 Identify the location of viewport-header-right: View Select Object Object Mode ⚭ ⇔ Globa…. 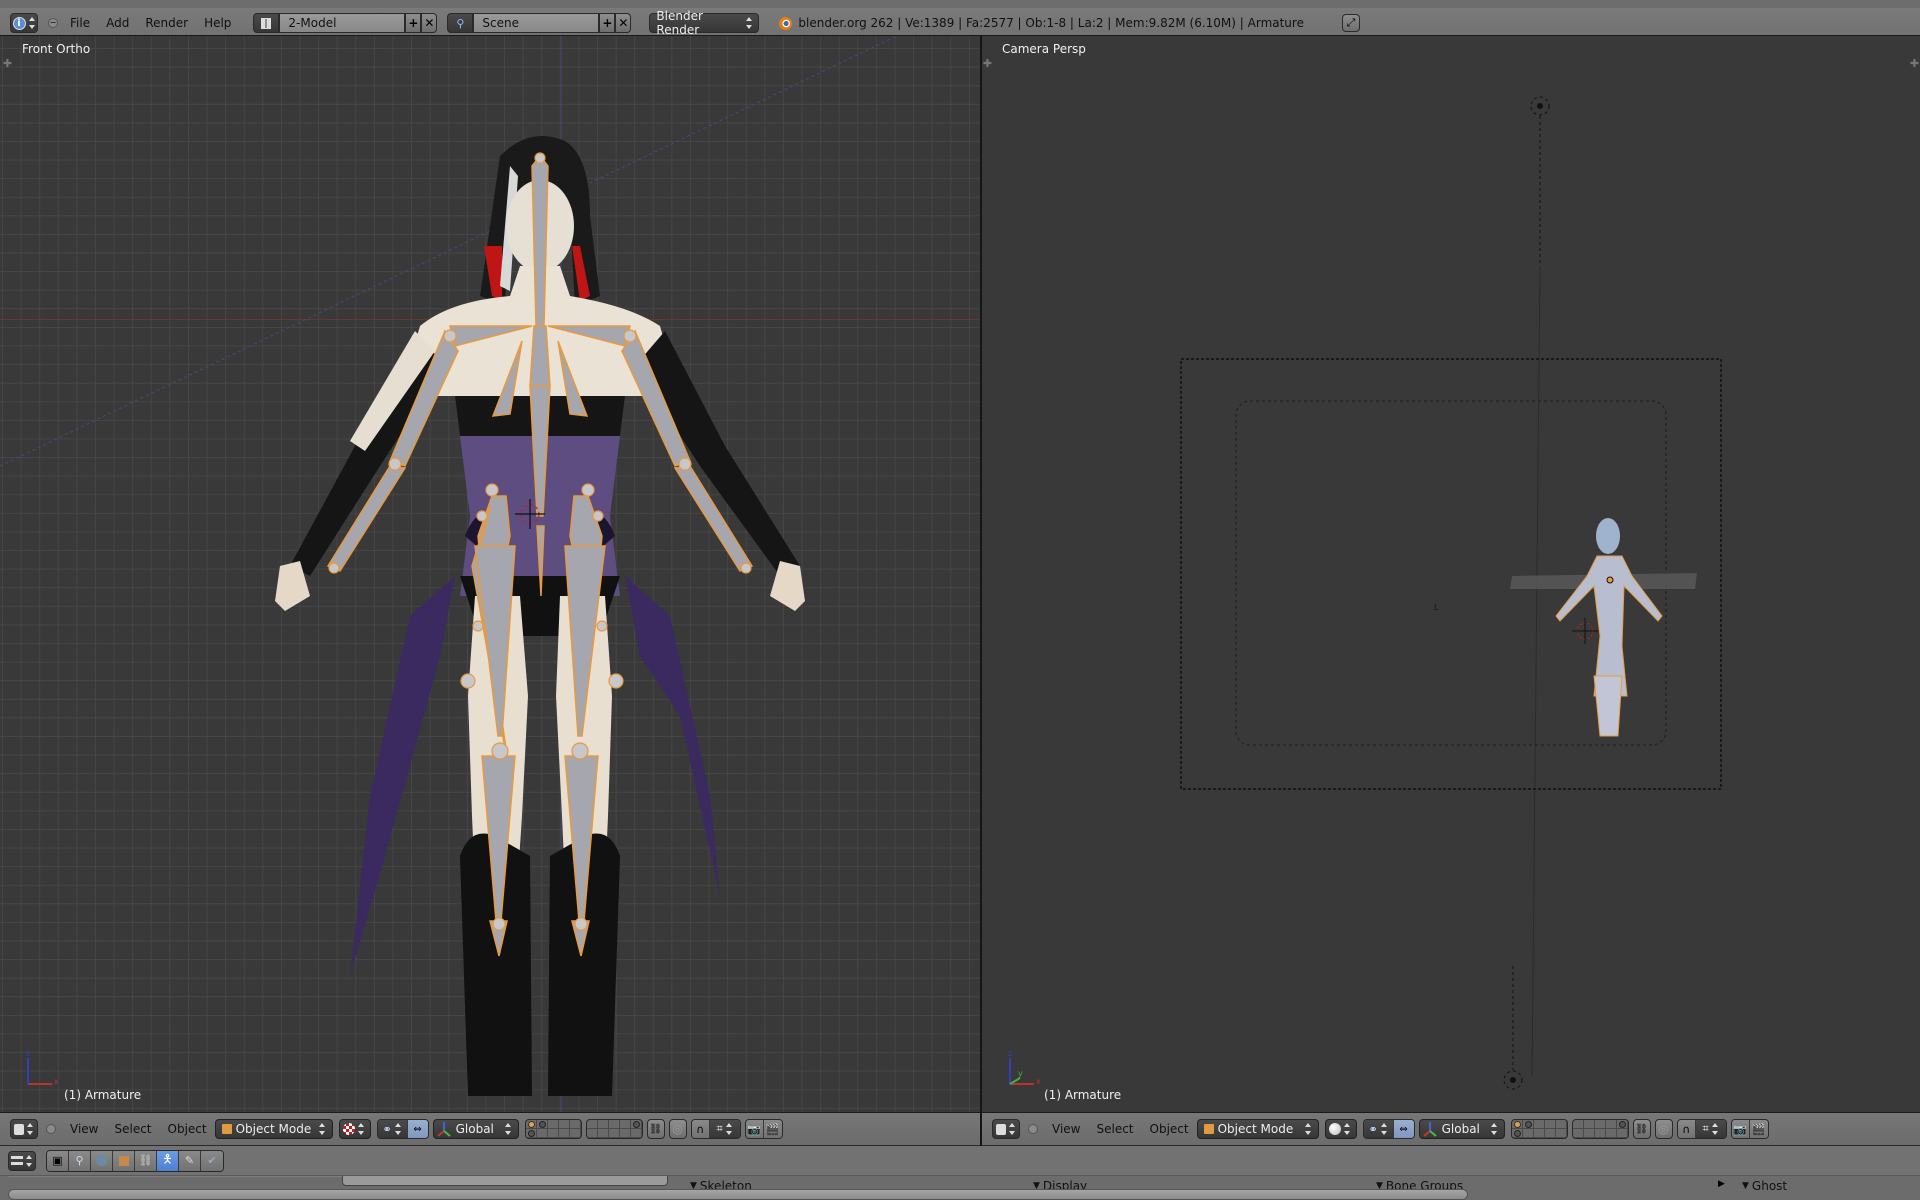
(1451, 1129).